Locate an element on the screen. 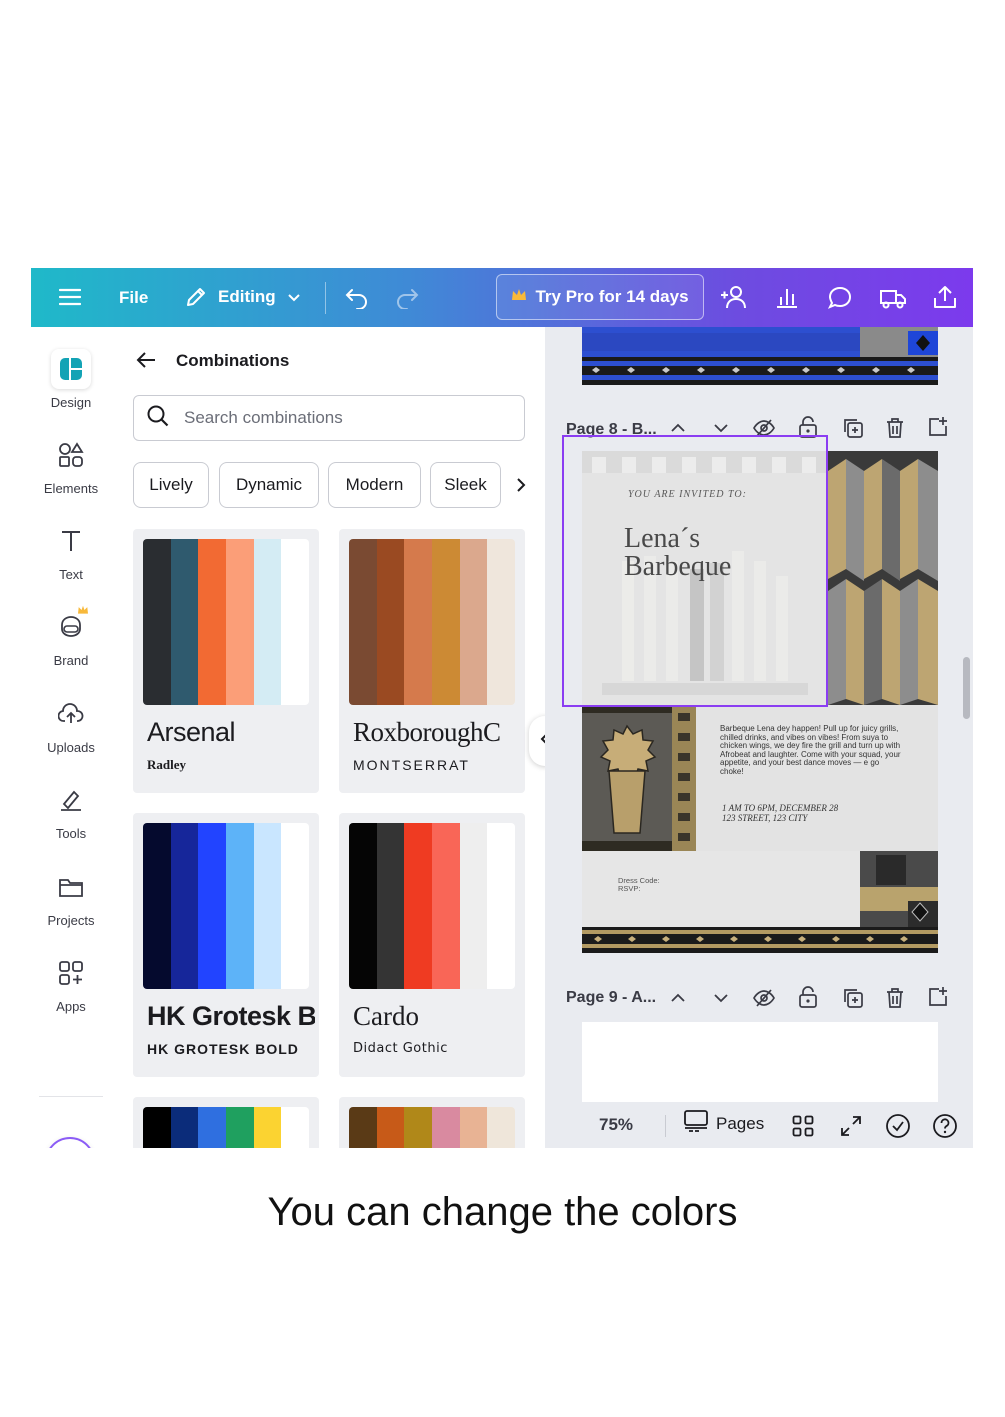  menu-icon is located at coordinates (70, 297).